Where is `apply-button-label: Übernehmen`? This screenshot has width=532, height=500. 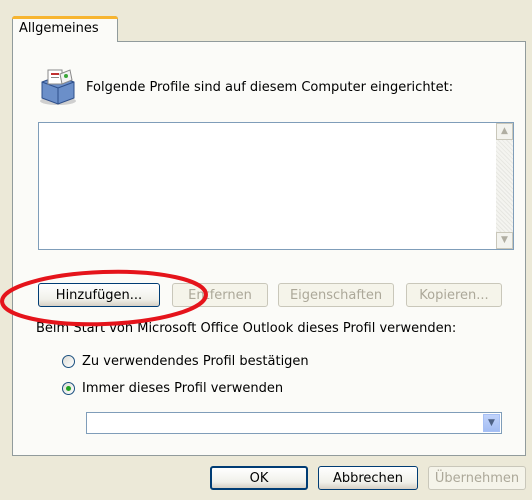
apply-button-label: Übernehmen is located at coordinates (477, 478).